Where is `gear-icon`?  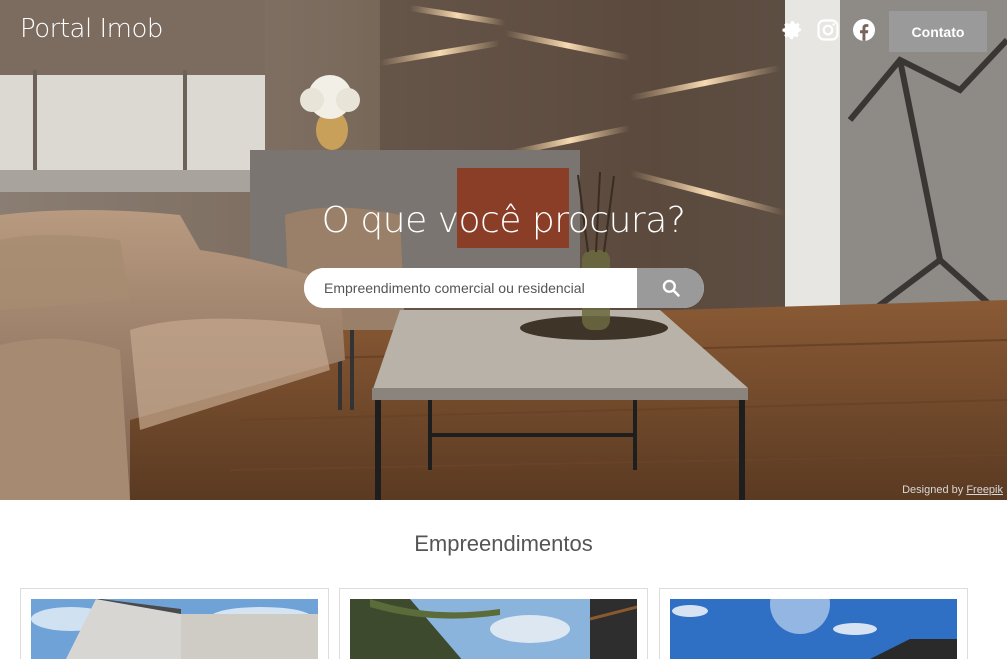
gear-icon is located at coordinates (792, 30).